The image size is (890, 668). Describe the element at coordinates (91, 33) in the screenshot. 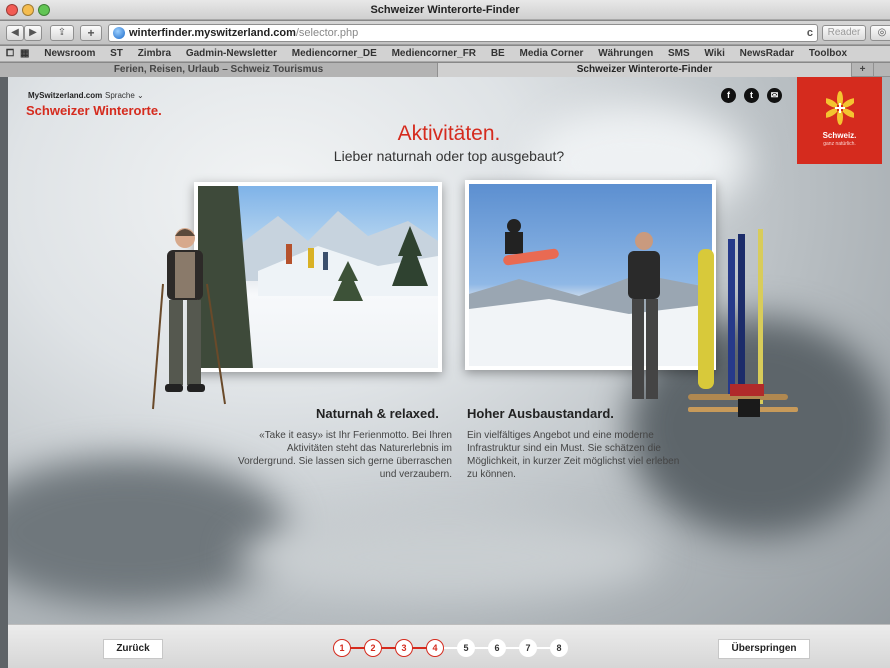

I see `add-bookmark-button: +` at that location.